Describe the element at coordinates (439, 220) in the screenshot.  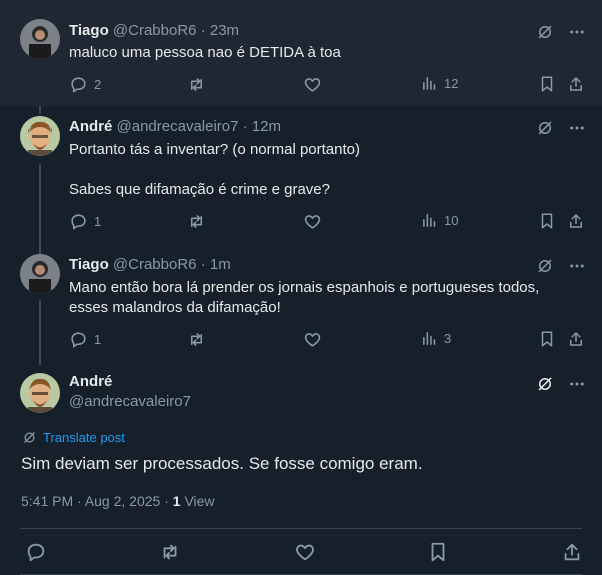
I see `views-button: 10` at that location.